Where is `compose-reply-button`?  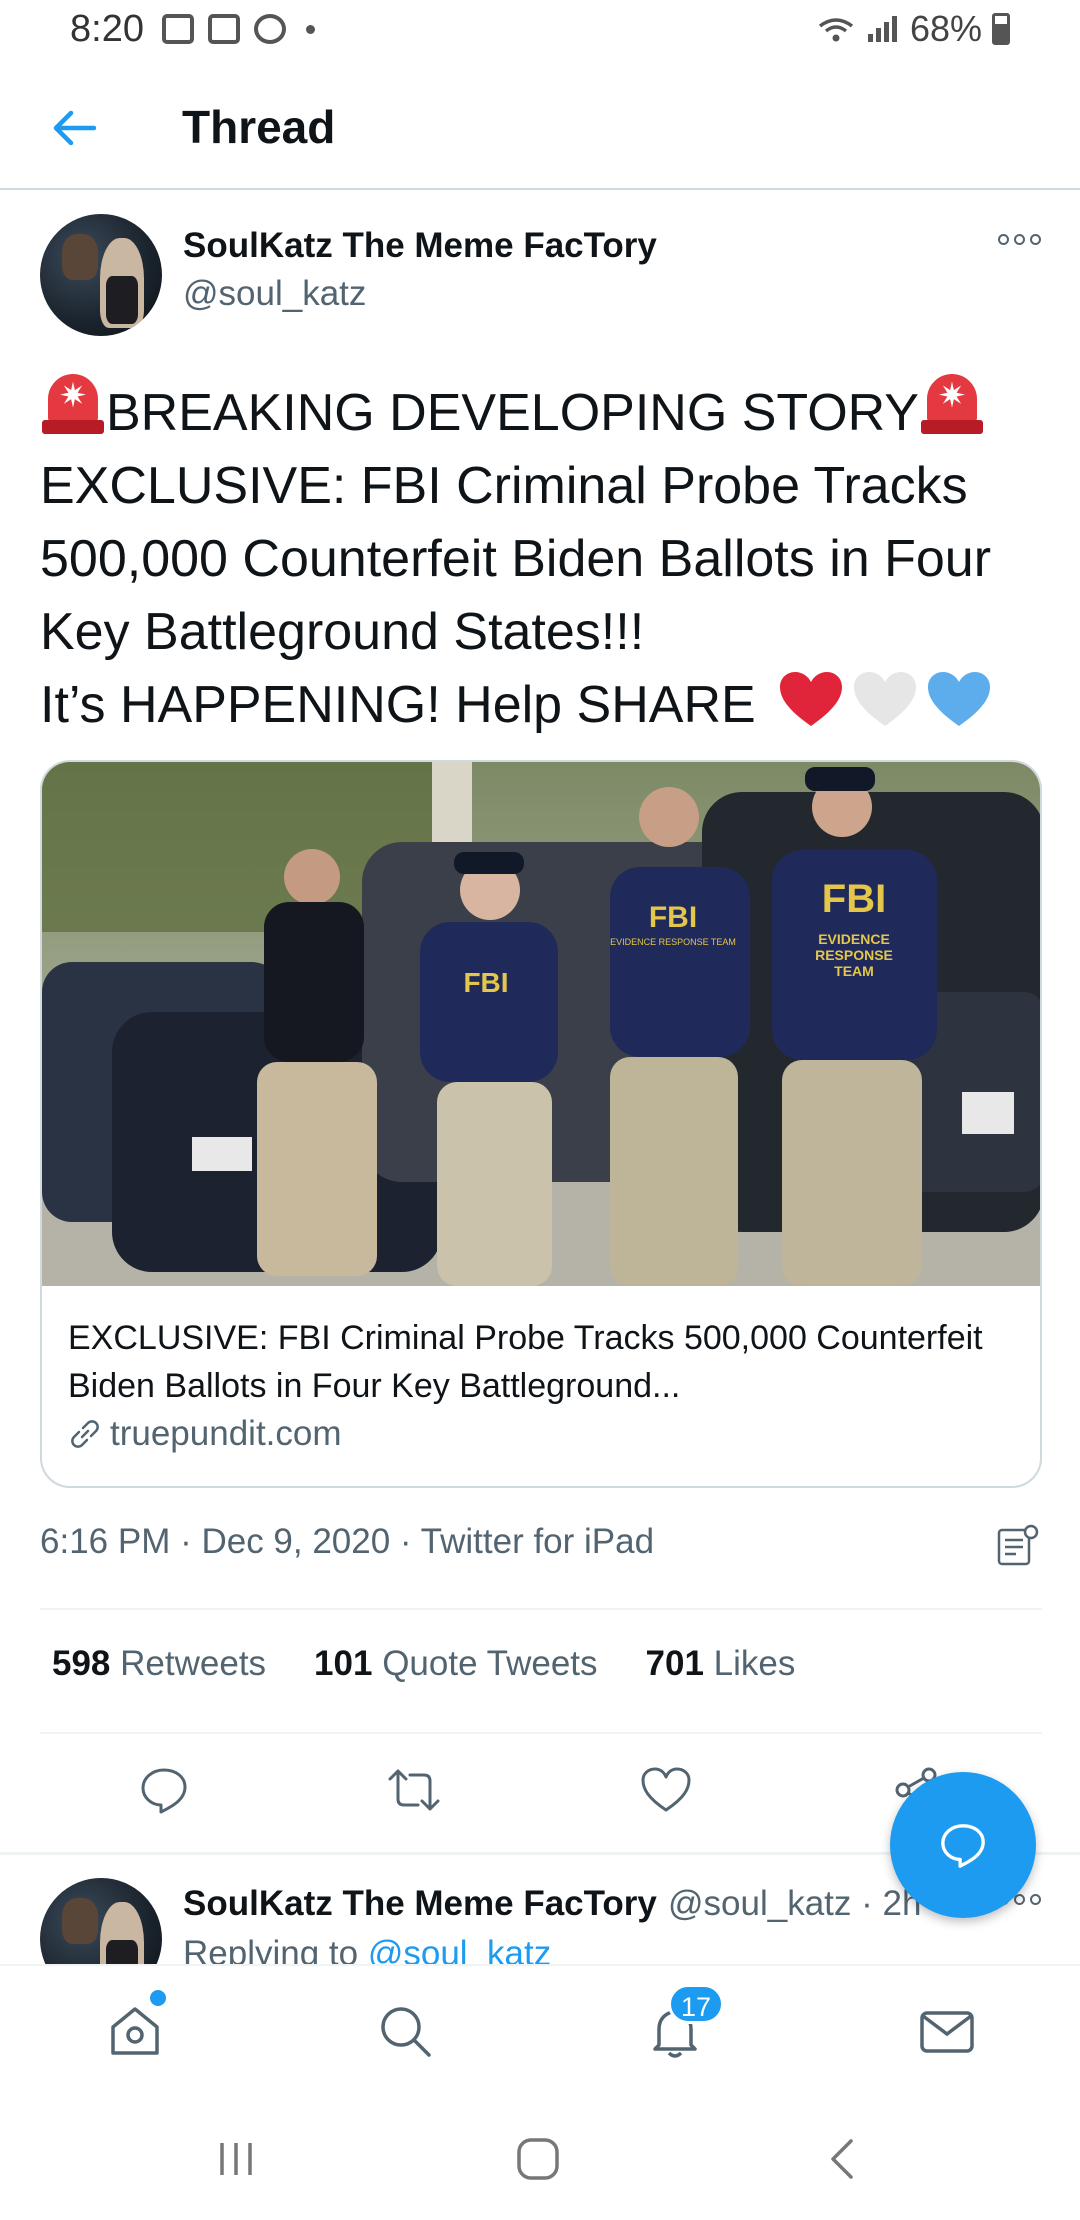 compose-reply-button is located at coordinates (963, 1845).